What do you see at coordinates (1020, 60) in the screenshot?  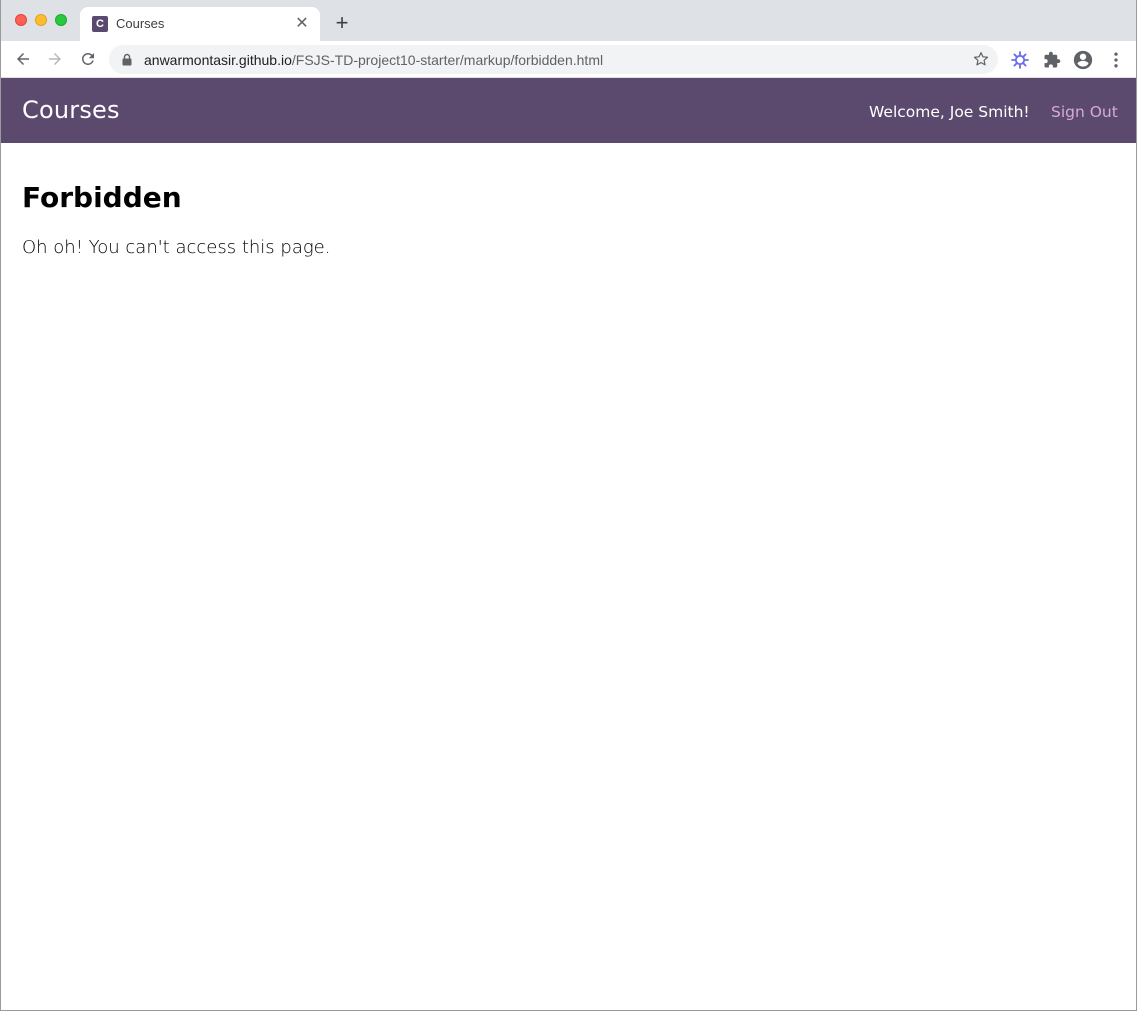 I see `gear-extension-icon` at bounding box center [1020, 60].